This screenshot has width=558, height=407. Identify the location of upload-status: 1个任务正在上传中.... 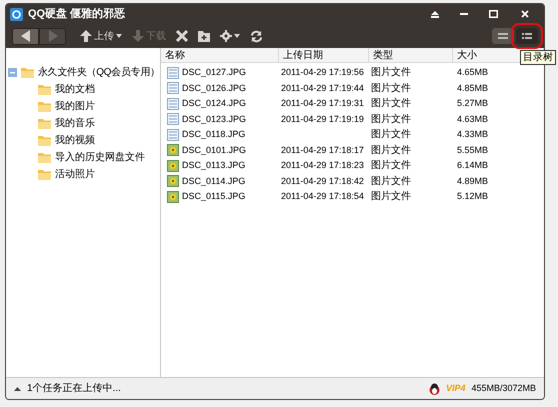
(74, 389).